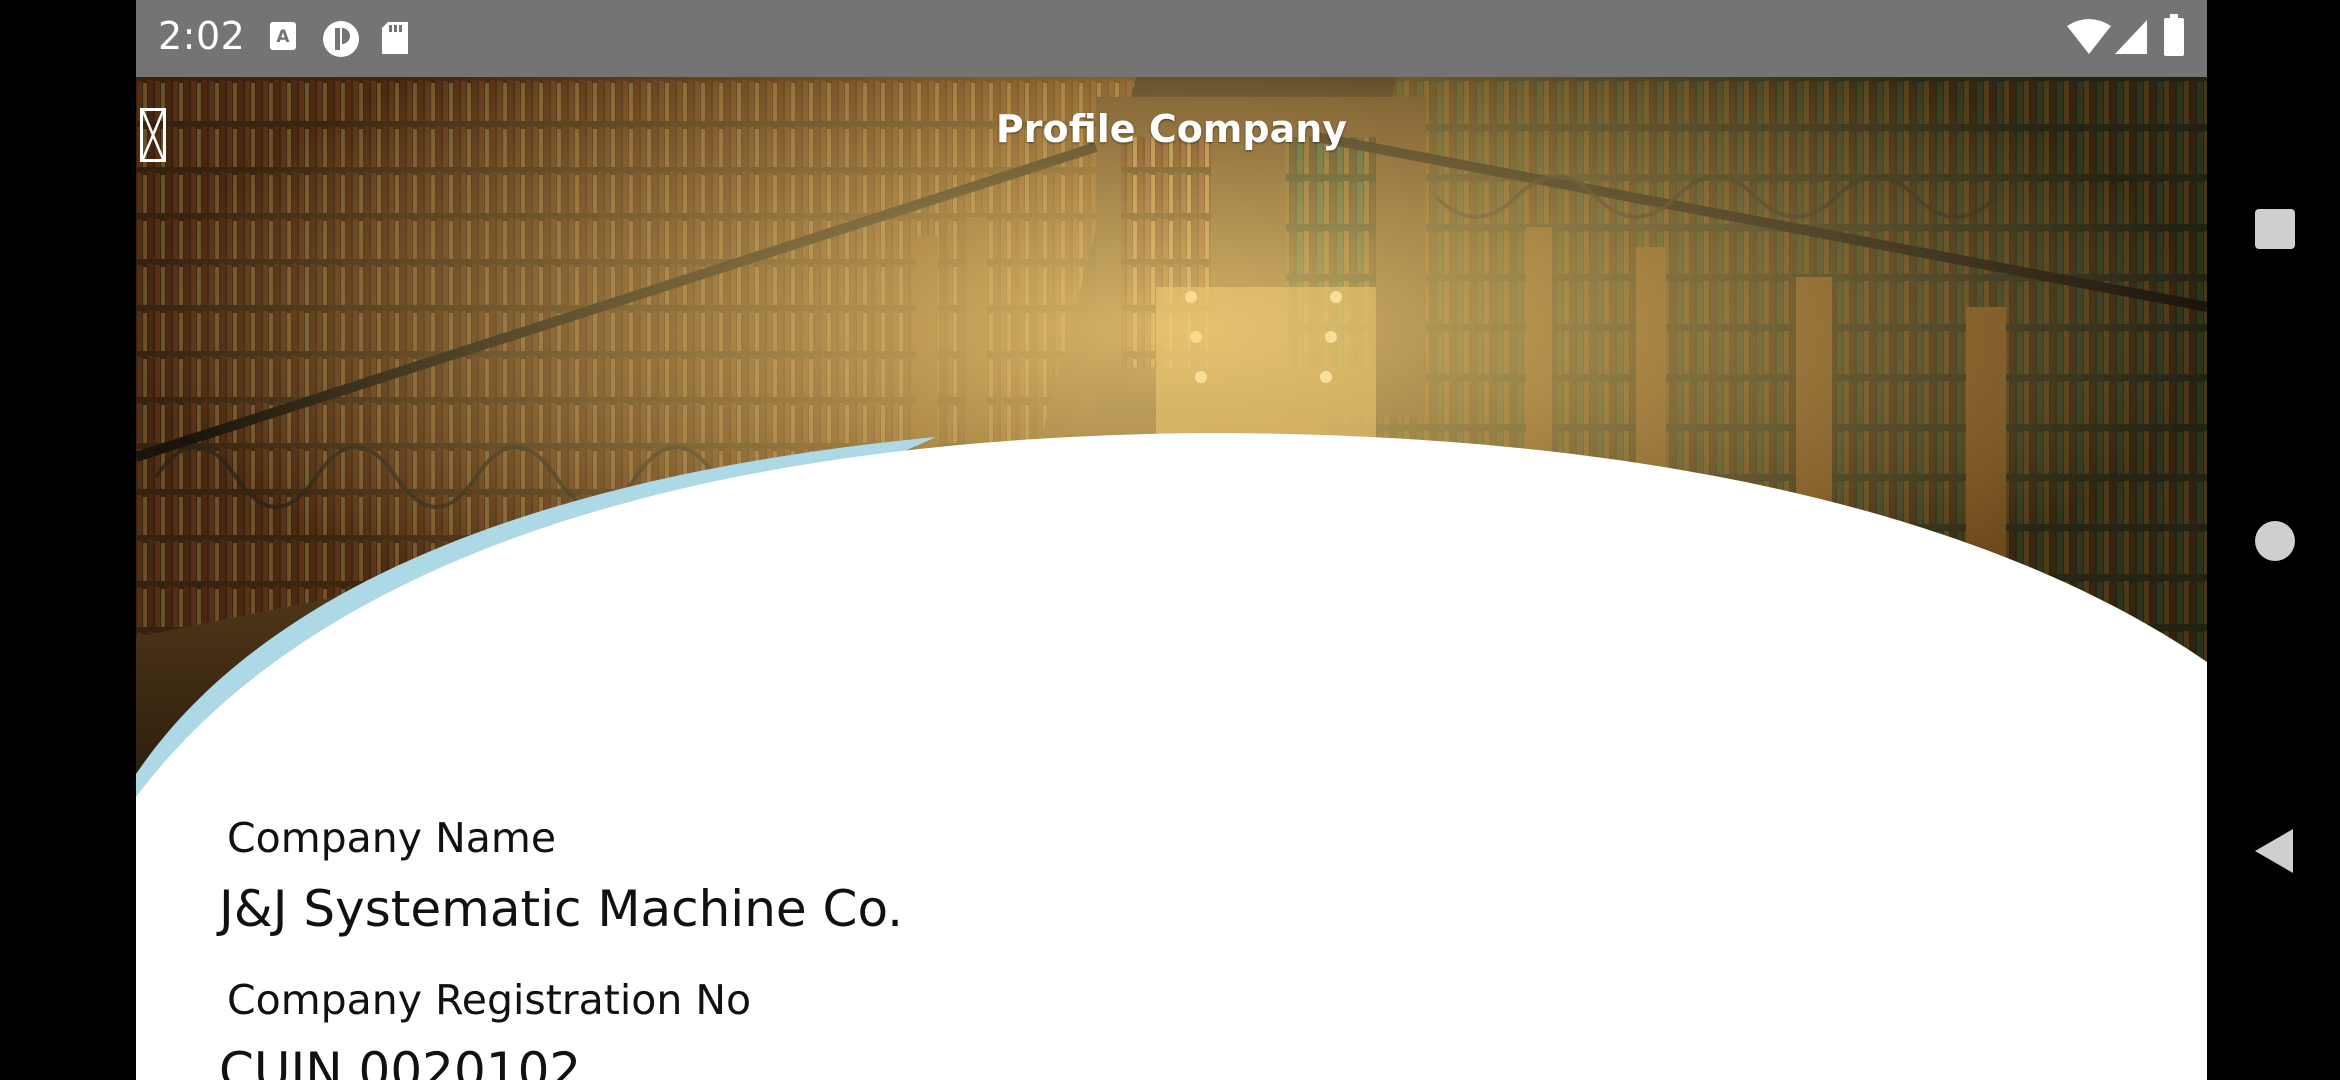  What do you see at coordinates (392, 838) in the screenshot?
I see `company-name-label: Company Name` at bounding box center [392, 838].